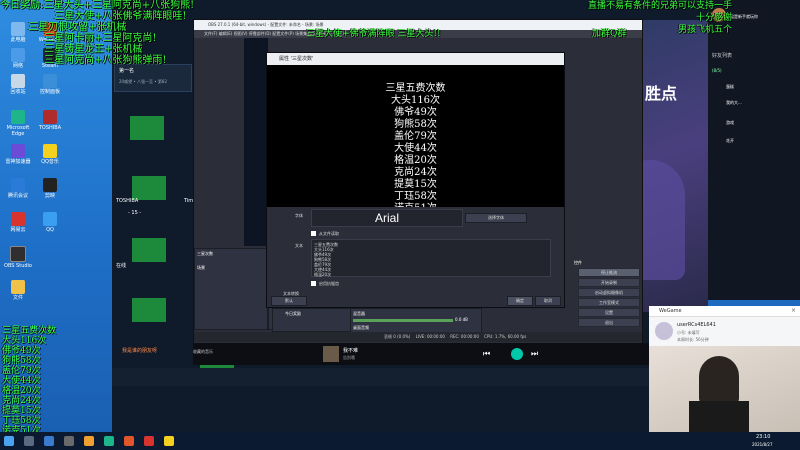 The image size is (800, 450). Describe the element at coordinates (149, 441) in the screenshot. I see `netease-taskbar-icon` at that location.